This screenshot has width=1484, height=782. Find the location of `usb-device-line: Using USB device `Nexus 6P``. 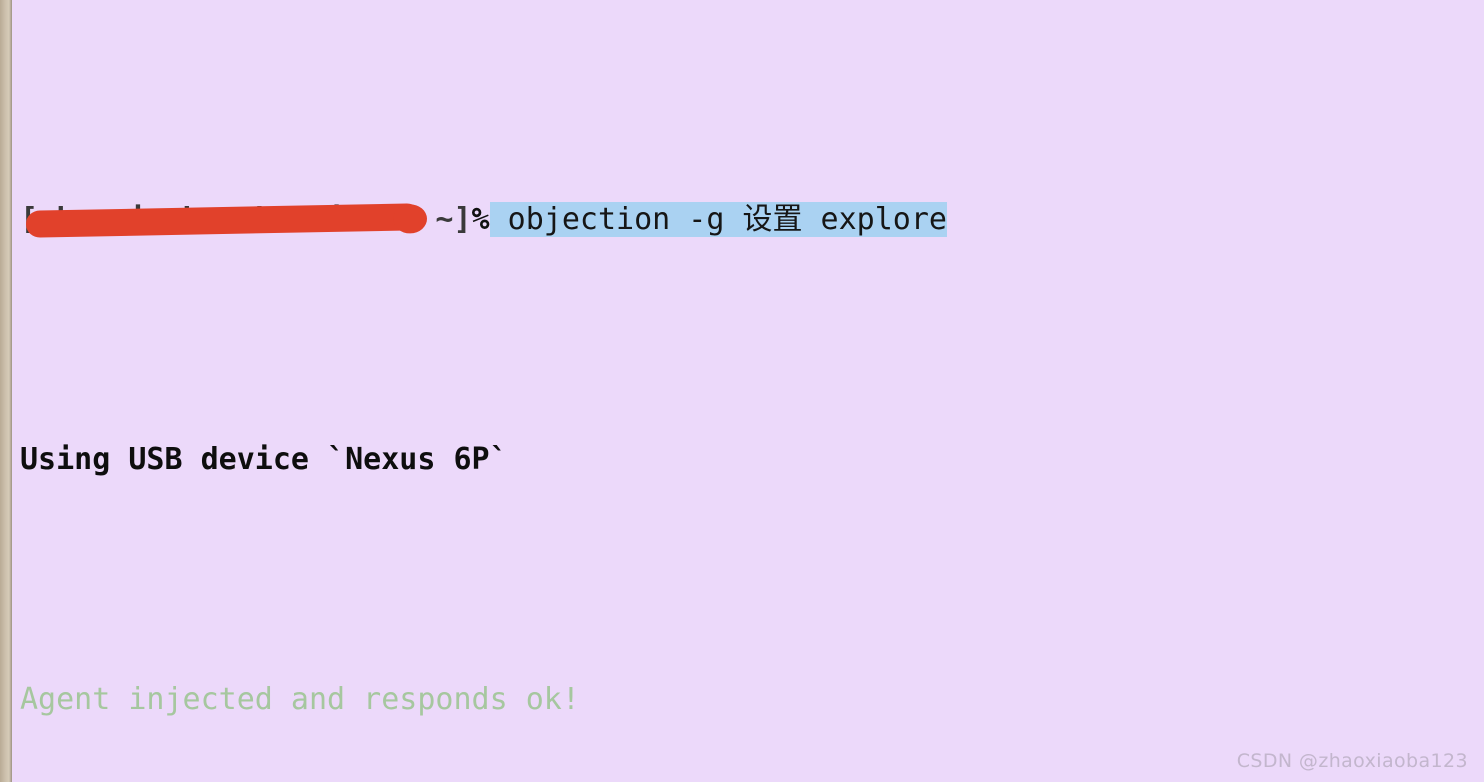

usb-device-line: Using USB device `Nexus 6P` is located at coordinates (264, 459).